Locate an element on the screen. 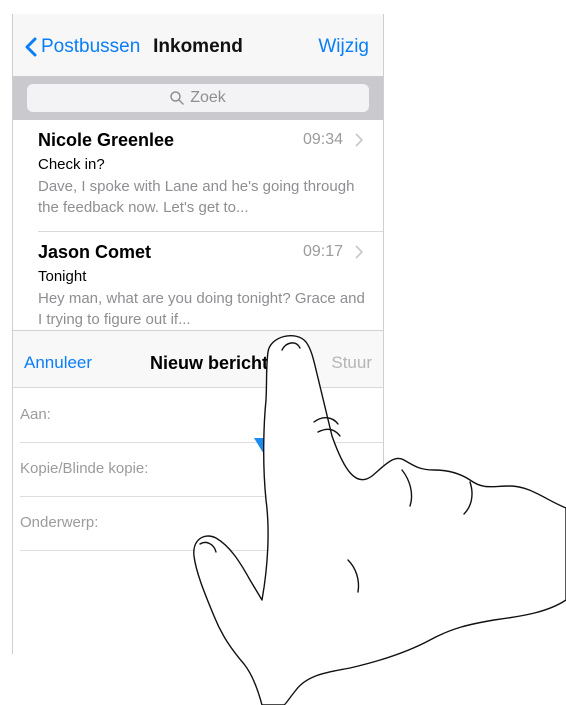  cc-bcc-field-label: Kopie/Blinde kopie: is located at coordinates (84, 468).